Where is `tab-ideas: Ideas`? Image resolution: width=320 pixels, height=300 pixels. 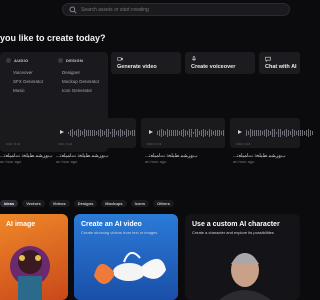
tab-ideas: Ideas is located at coordinates (9, 203).